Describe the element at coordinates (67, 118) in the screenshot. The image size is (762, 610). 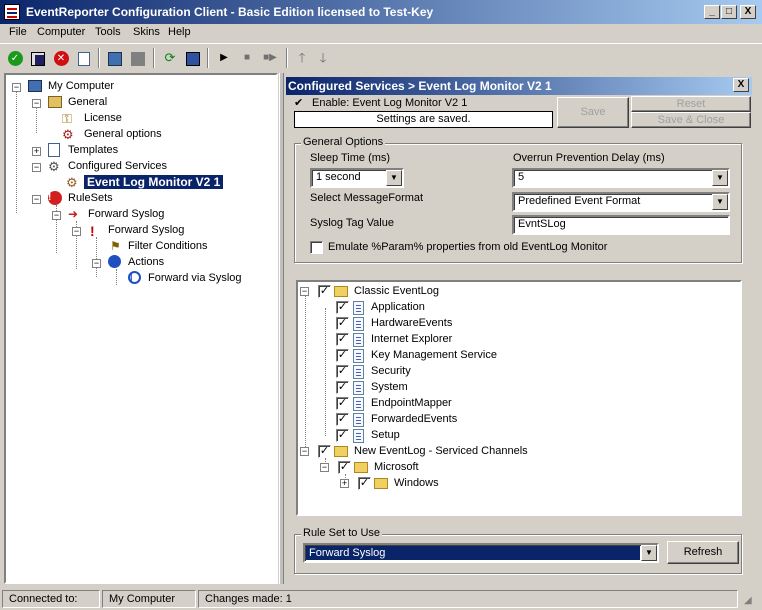
I see `key-icon: ⚿` at that location.